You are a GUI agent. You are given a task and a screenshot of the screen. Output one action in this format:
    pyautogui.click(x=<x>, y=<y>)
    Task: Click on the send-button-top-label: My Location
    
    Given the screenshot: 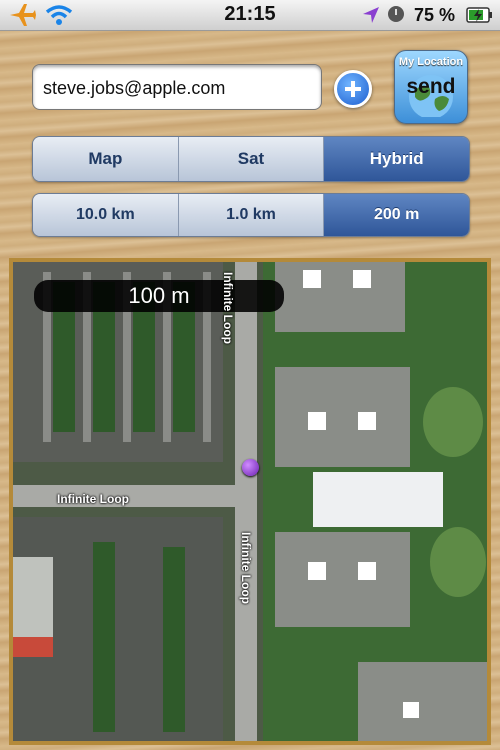 What is the action you would take?
    pyautogui.click(x=431, y=62)
    